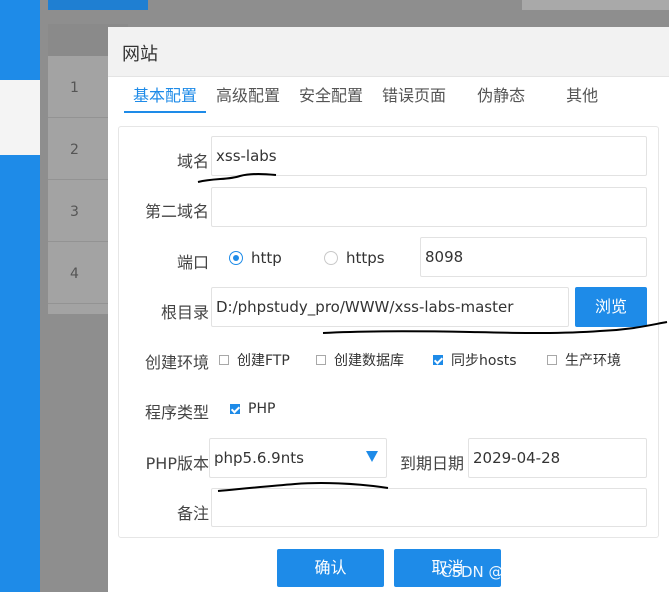  Describe the element at coordinates (595, 5) in the screenshot. I see `search-box` at that location.